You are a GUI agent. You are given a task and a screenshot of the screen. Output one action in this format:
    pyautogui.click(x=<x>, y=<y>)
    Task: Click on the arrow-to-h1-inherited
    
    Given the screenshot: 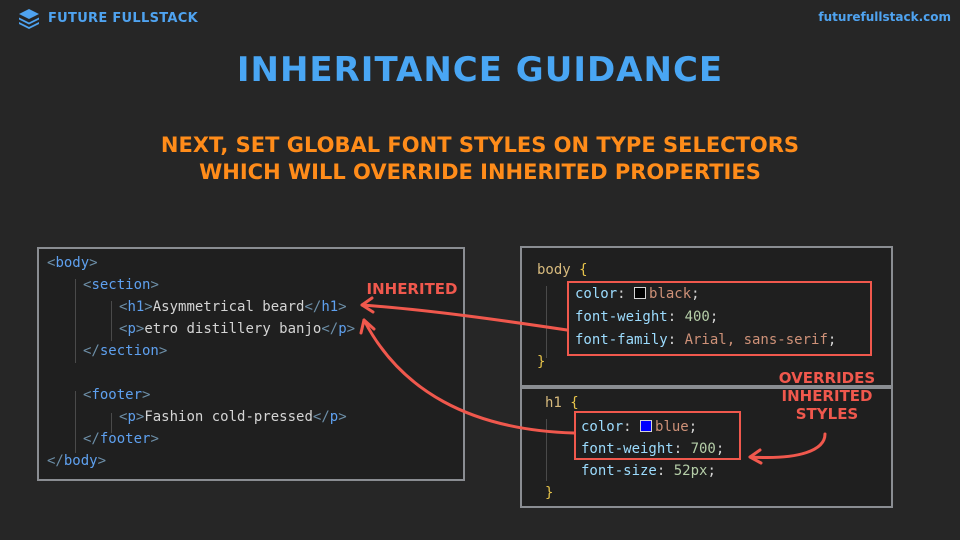 What is the action you would take?
    pyautogui.click(x=464, y=317)
    